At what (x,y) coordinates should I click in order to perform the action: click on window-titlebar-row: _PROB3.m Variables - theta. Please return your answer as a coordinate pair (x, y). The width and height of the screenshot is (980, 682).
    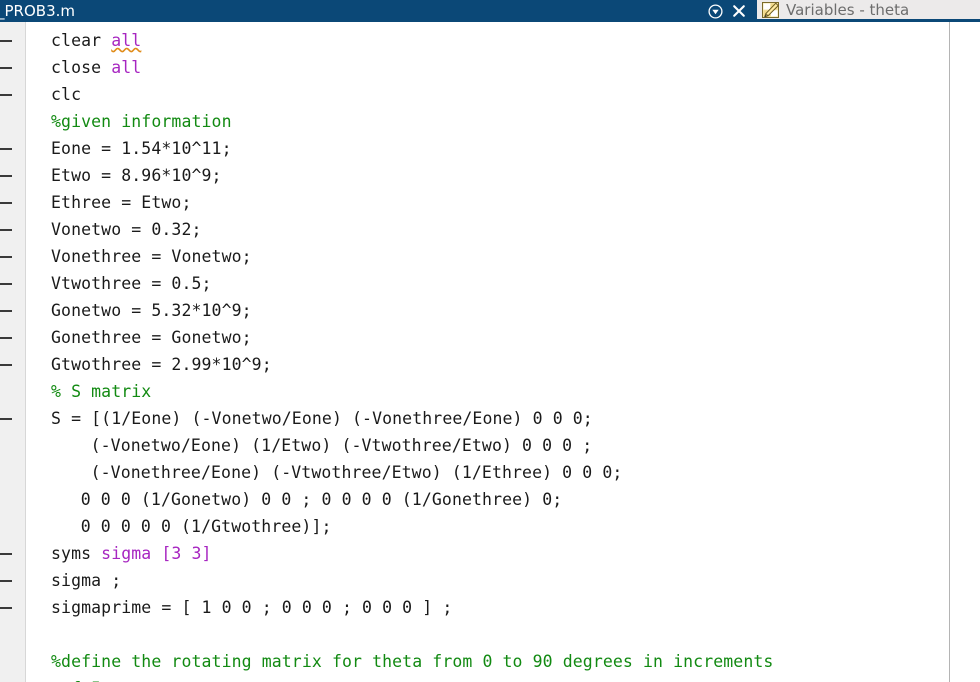
    Looking at the image, I should click on (490, 11).